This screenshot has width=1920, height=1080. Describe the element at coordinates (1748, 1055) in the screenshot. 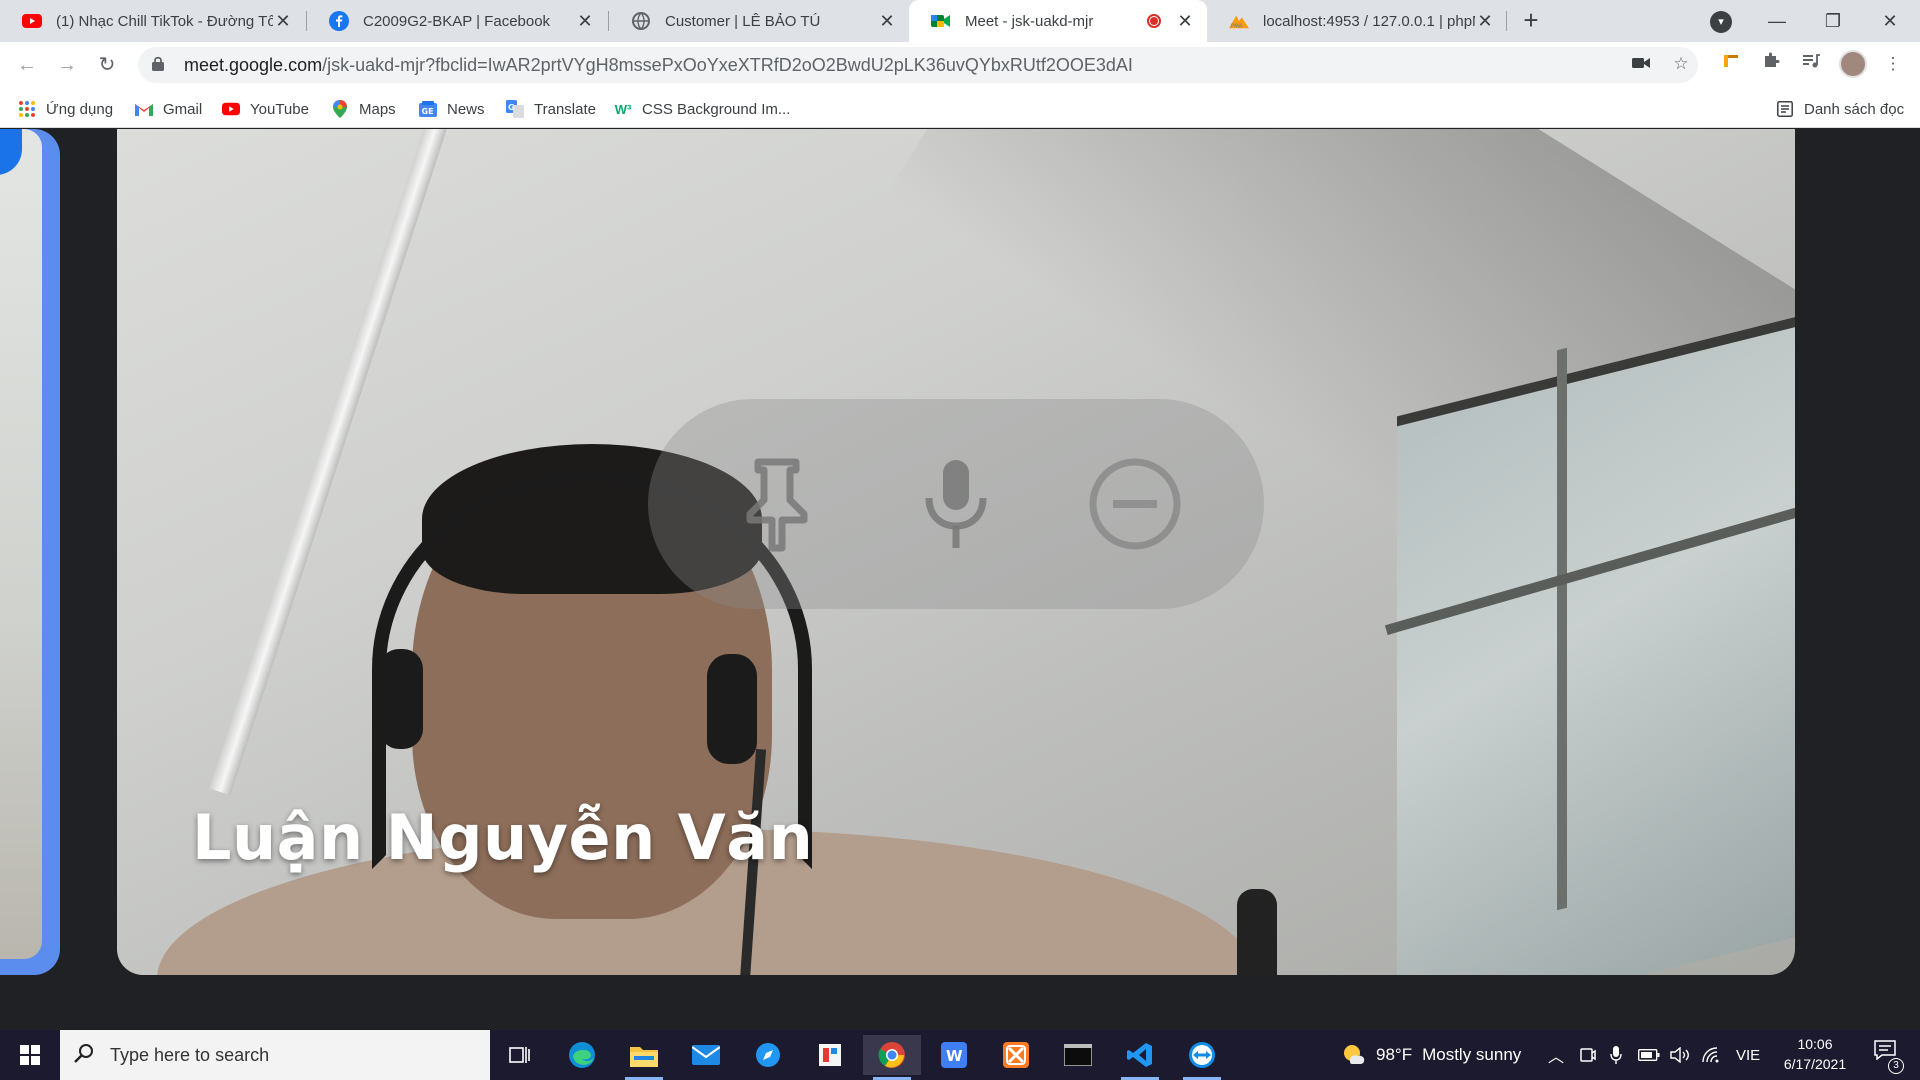

I see `language-indicator: VIE` at that location.